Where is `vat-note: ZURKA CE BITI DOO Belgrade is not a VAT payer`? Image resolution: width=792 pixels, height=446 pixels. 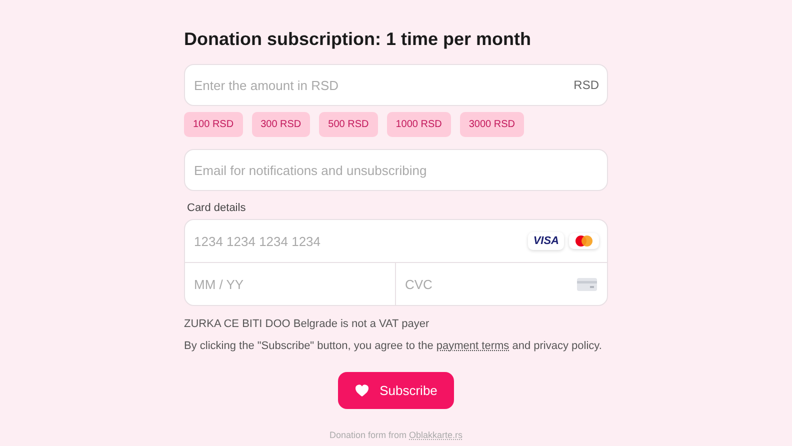
vat-note: ZURKA CE BITI DOO Belgrade is not a VAT payer is located at coordinates (307, 324).